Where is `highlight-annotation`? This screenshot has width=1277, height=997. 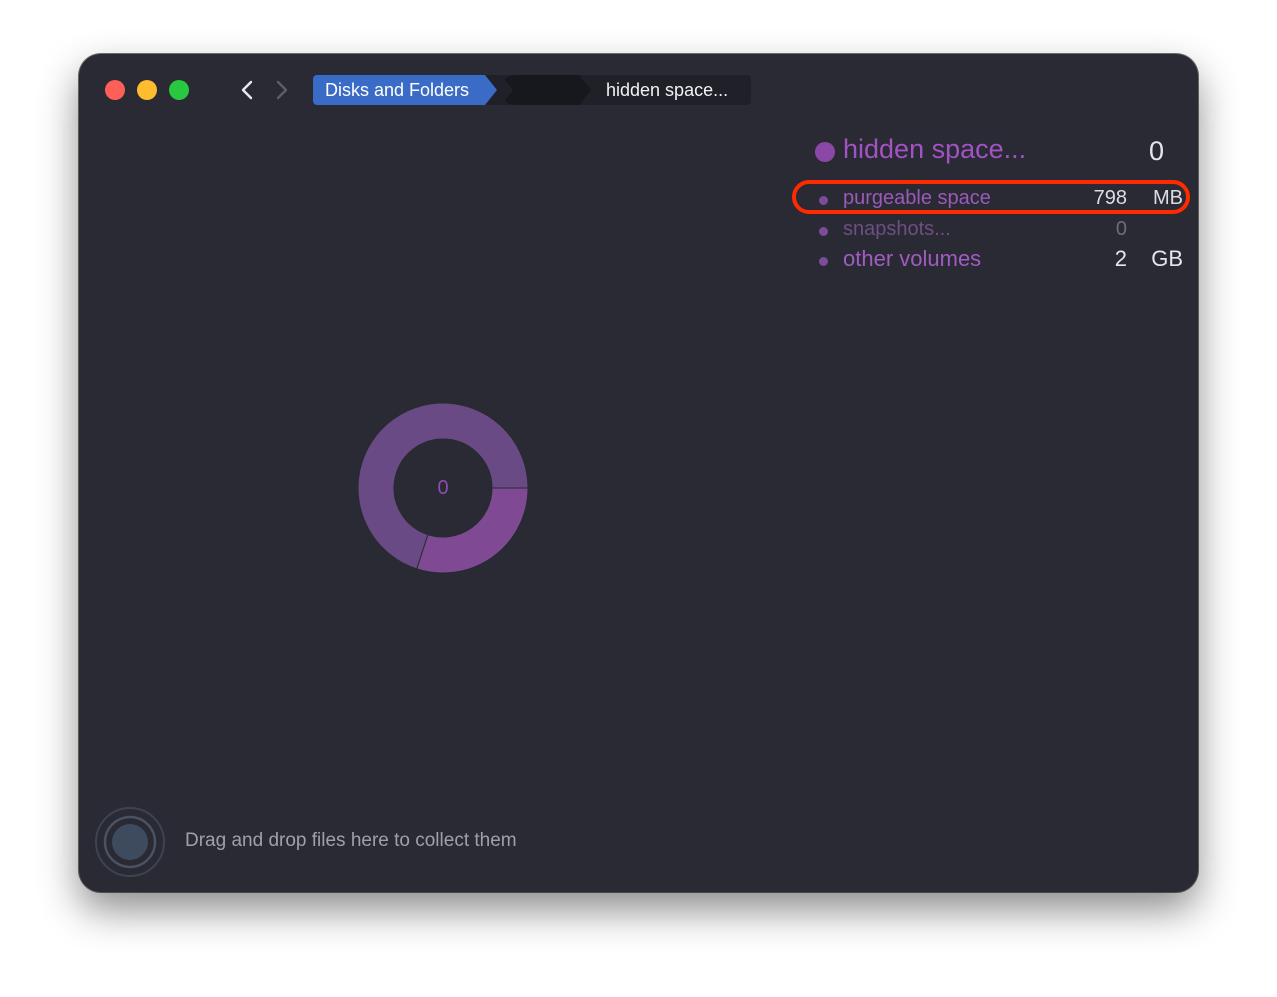
highlight-annotation is located at coordinates (991, 197).